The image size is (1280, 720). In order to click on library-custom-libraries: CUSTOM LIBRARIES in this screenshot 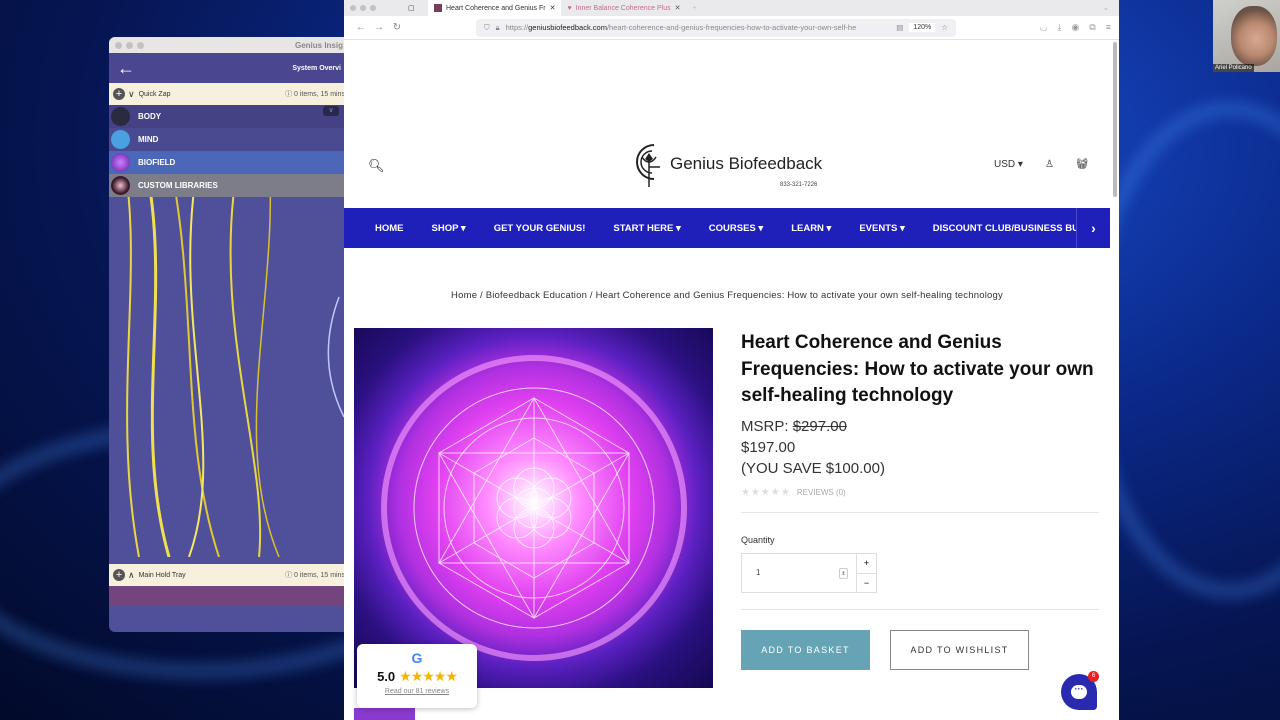, I will do `click(229, 185)`.